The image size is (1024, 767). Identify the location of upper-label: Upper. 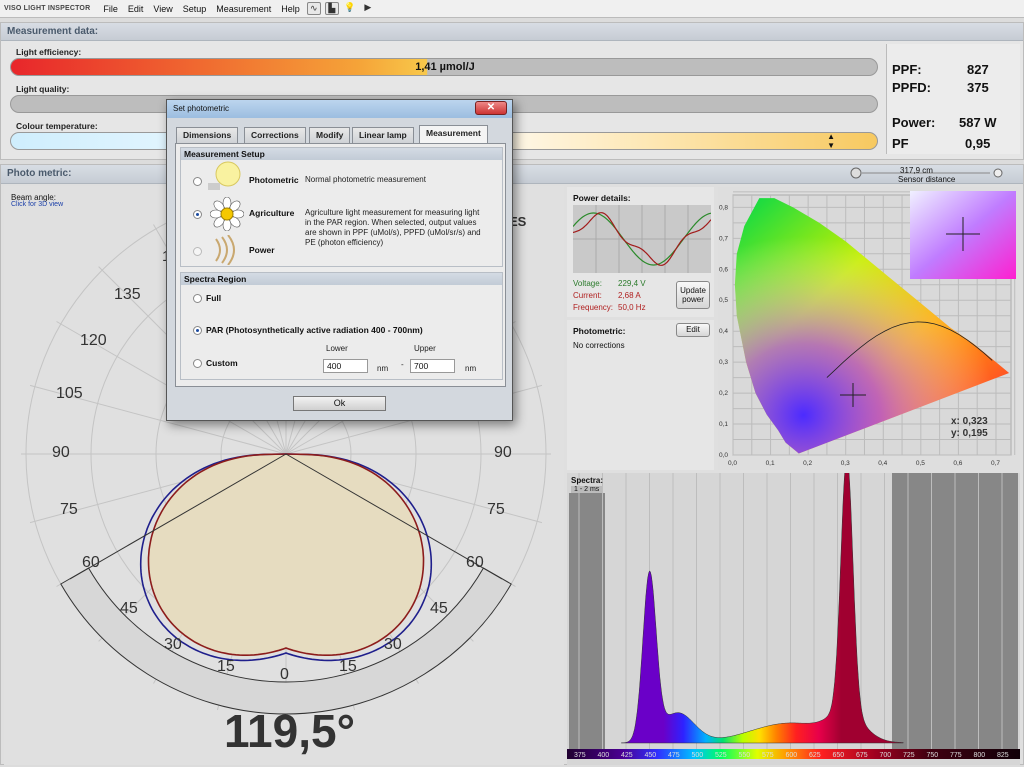
(425, 348).